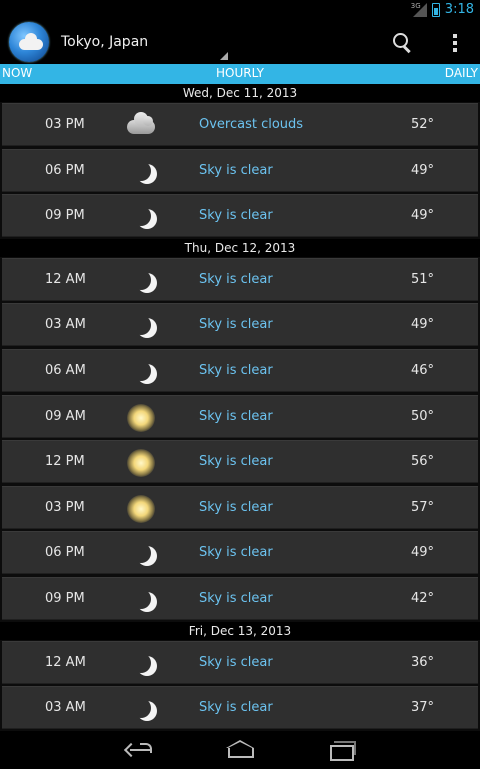  What do you see at coordinates (240, 43) in the screenshot?
I see `action-bar: Tokyo, Japan` at bounding box center [240, 43].